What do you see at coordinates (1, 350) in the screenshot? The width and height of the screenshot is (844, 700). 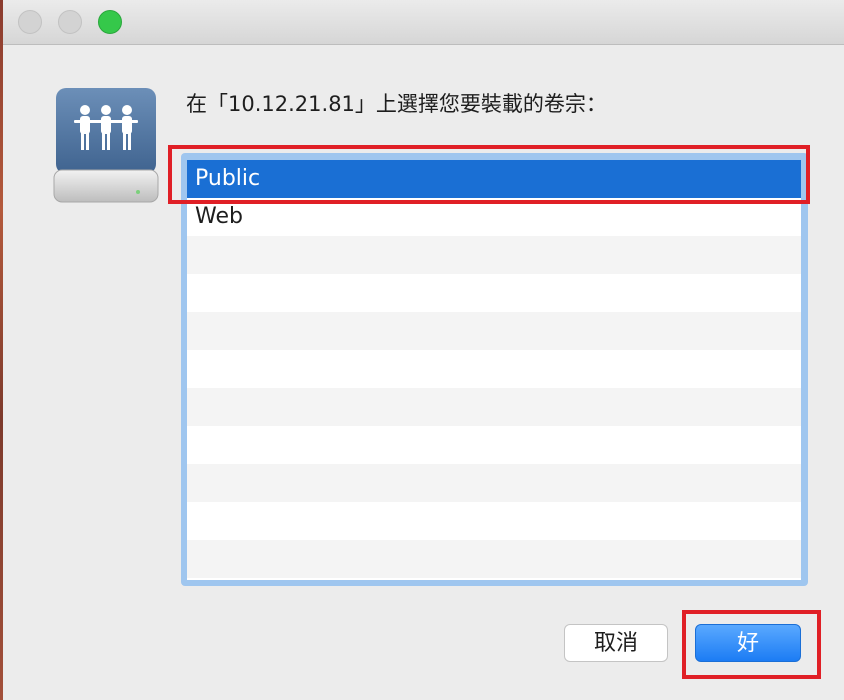 I see `desktop-edge` at bounding box center [1, 350].